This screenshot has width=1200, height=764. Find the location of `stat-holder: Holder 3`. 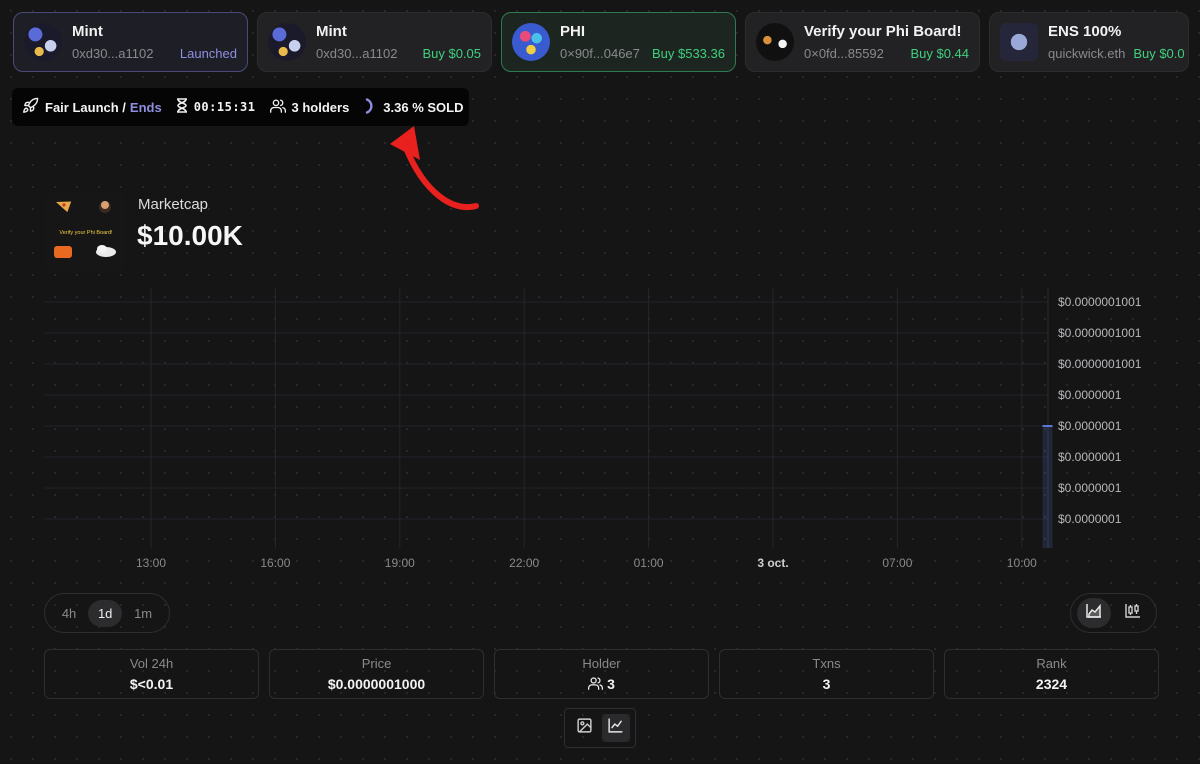

stat-holder: Holder 3 is located at coordinates (601, 674).